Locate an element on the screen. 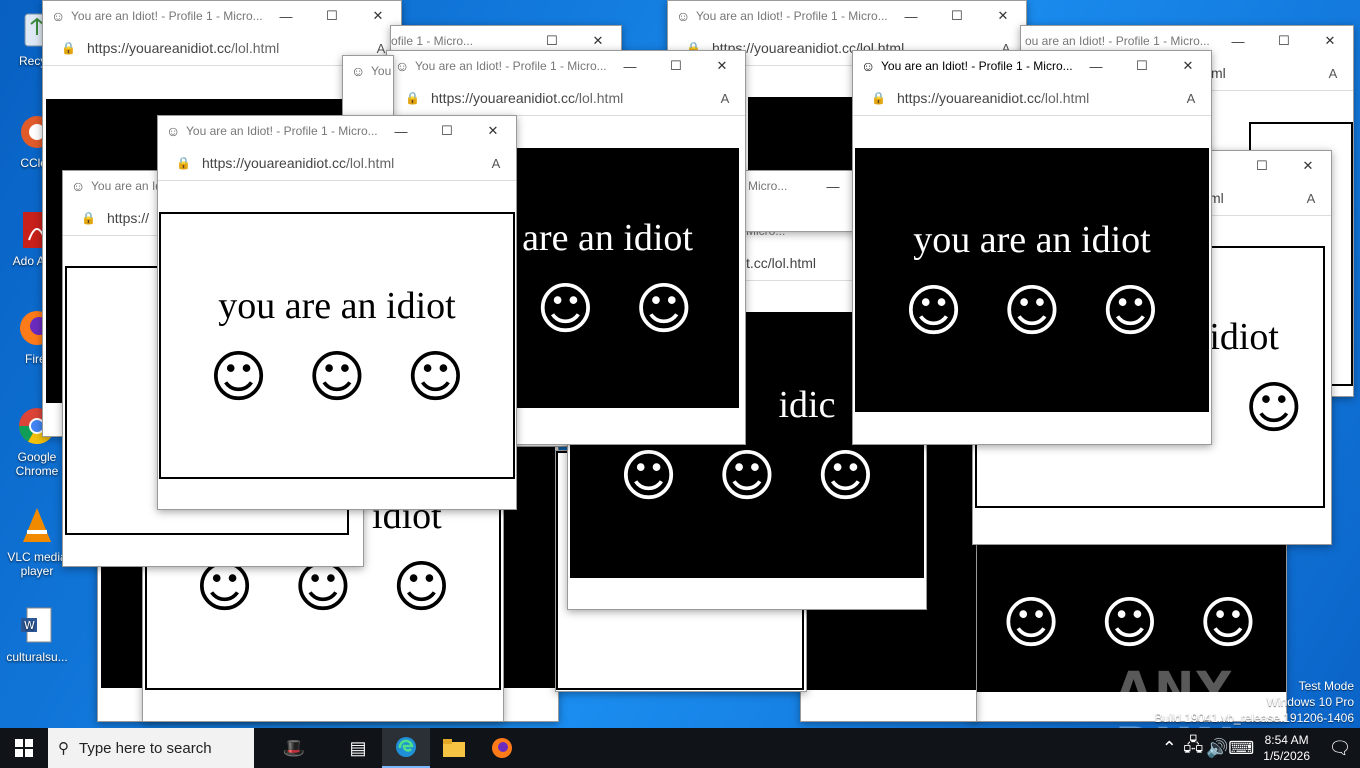  search-icon: ⚲ is located at coordinates (63, 748).